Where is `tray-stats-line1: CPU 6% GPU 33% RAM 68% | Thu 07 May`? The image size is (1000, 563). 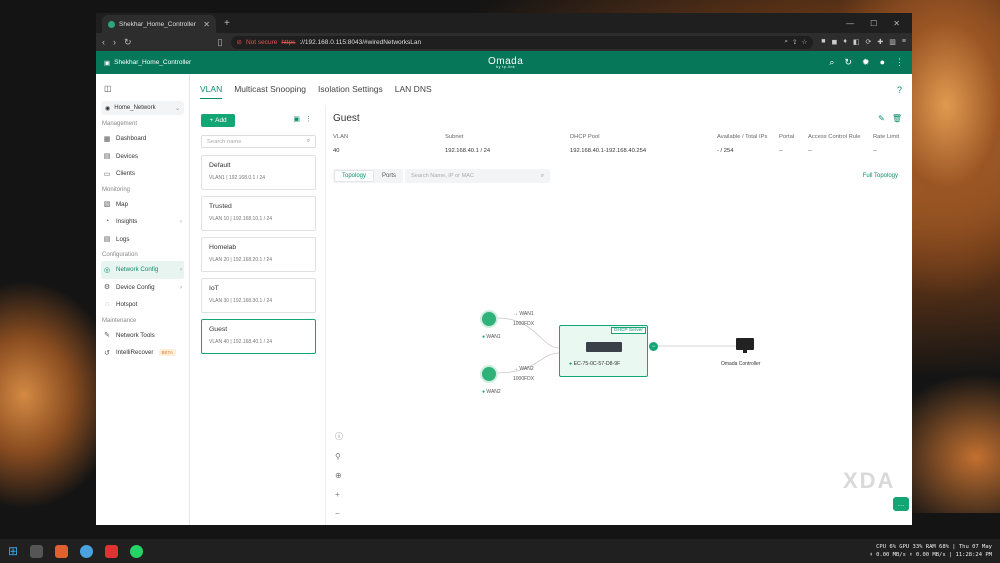
tray-stats-line1: CPU 6% GPU 33% RAM 68% | Thu 07 May is located at coordinates (934, 547).